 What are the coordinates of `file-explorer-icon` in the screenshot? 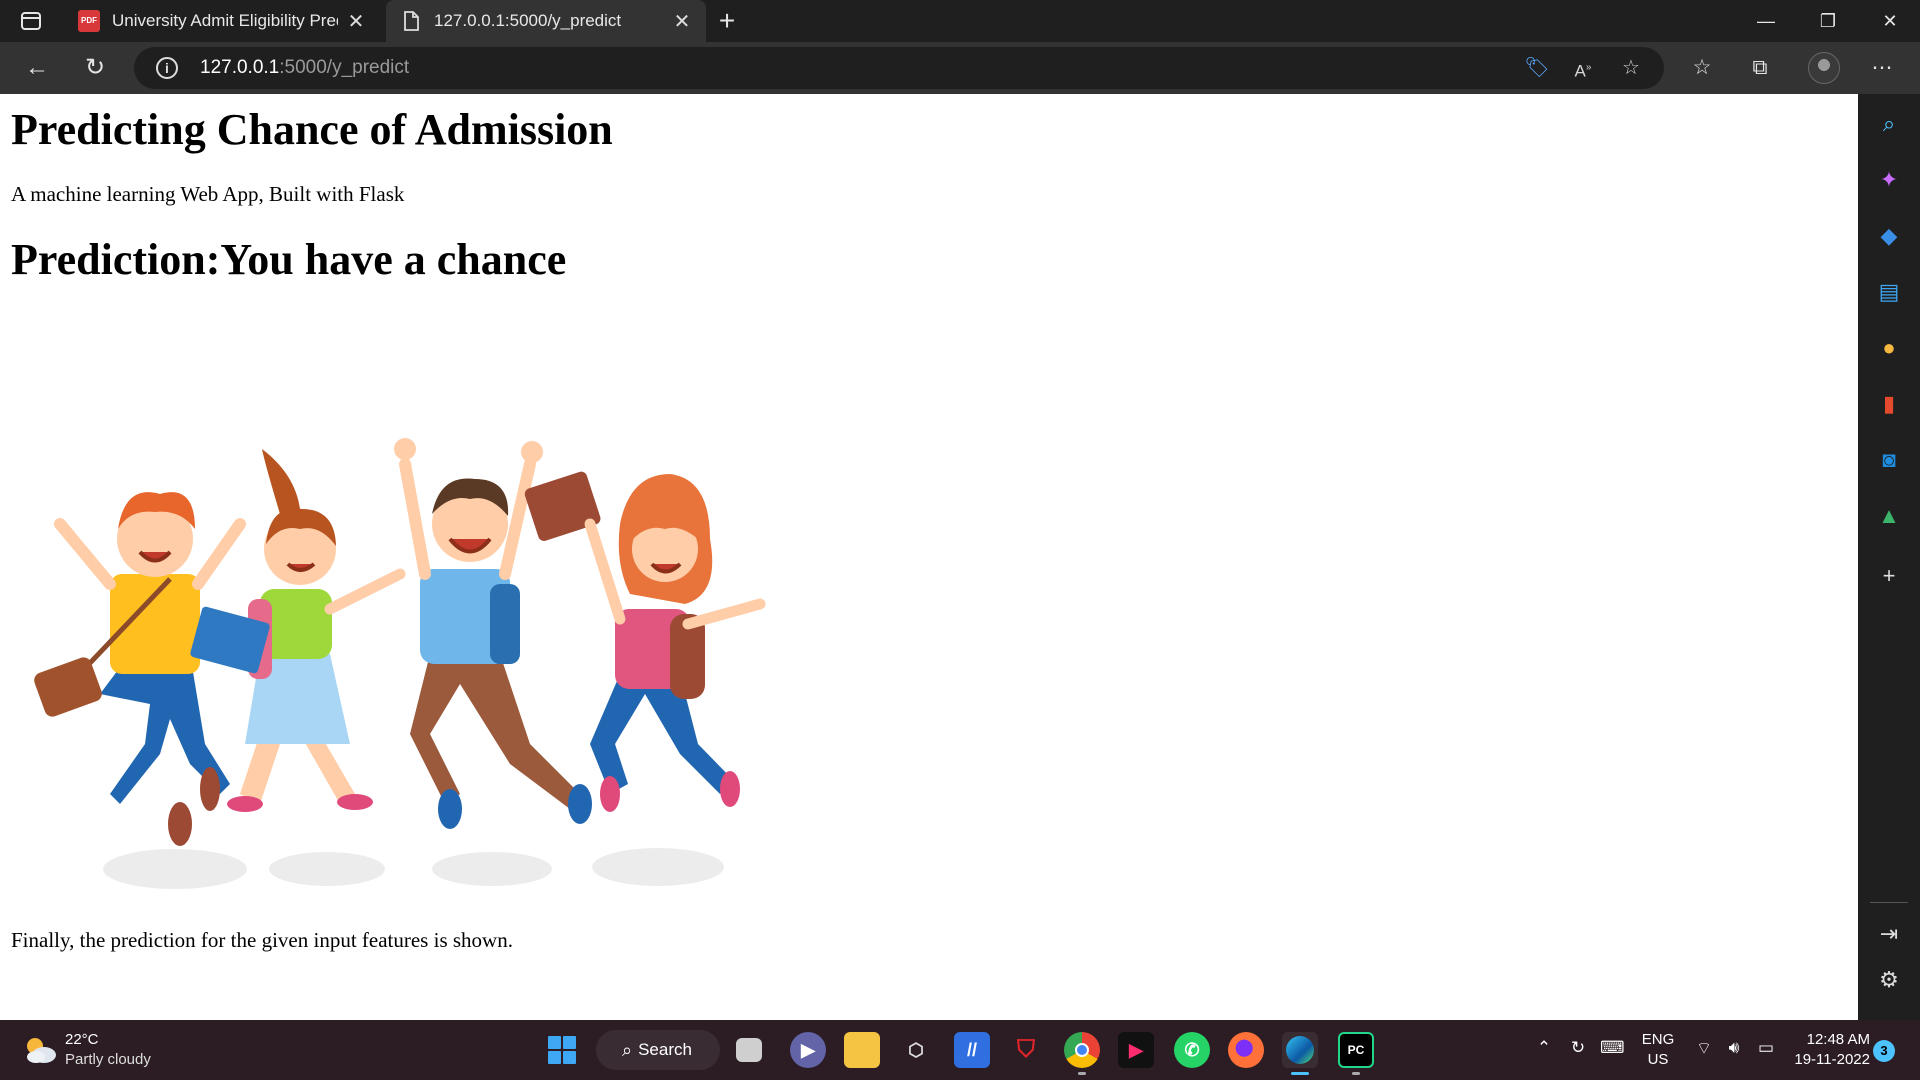 It's located at (862, 1050).